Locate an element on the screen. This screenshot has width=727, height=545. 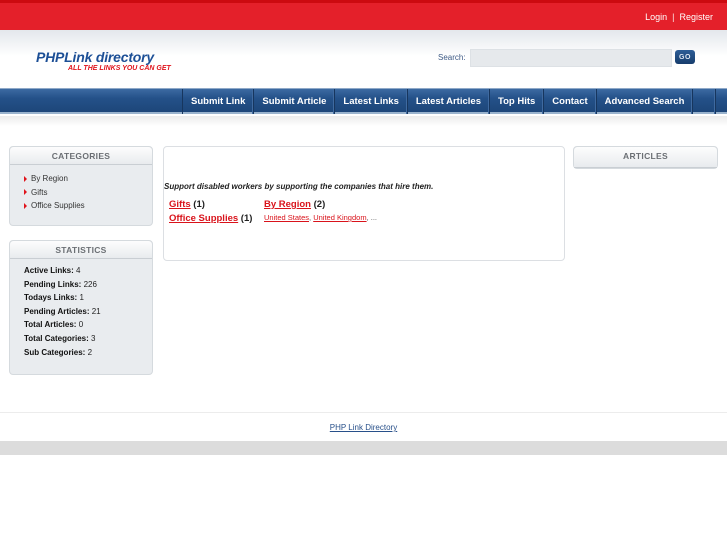
nav-item-submit-article: Submit Article is located at coordinates (295, 101).